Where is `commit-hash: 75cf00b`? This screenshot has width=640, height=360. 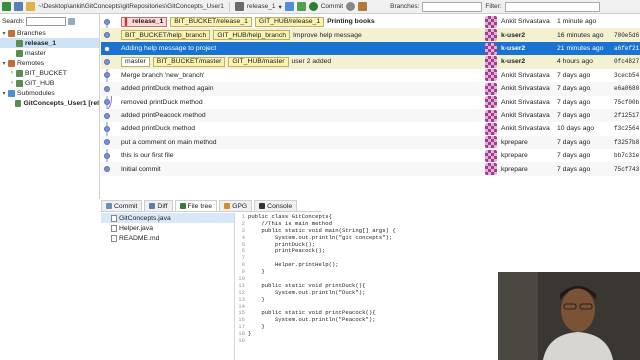
commit-hash: 75cf00b is located at coordinates (627, 102).